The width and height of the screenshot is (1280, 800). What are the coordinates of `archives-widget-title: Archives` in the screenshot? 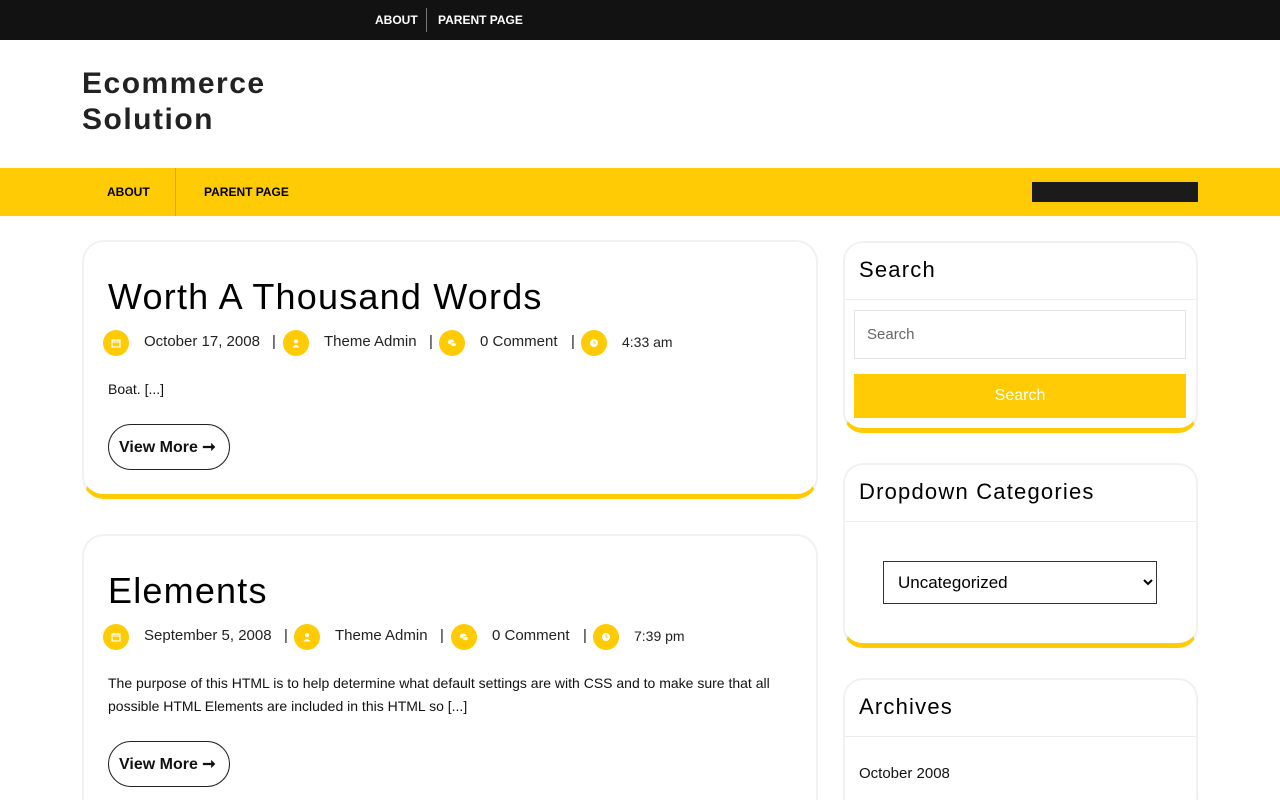 It's located at (906, 706).